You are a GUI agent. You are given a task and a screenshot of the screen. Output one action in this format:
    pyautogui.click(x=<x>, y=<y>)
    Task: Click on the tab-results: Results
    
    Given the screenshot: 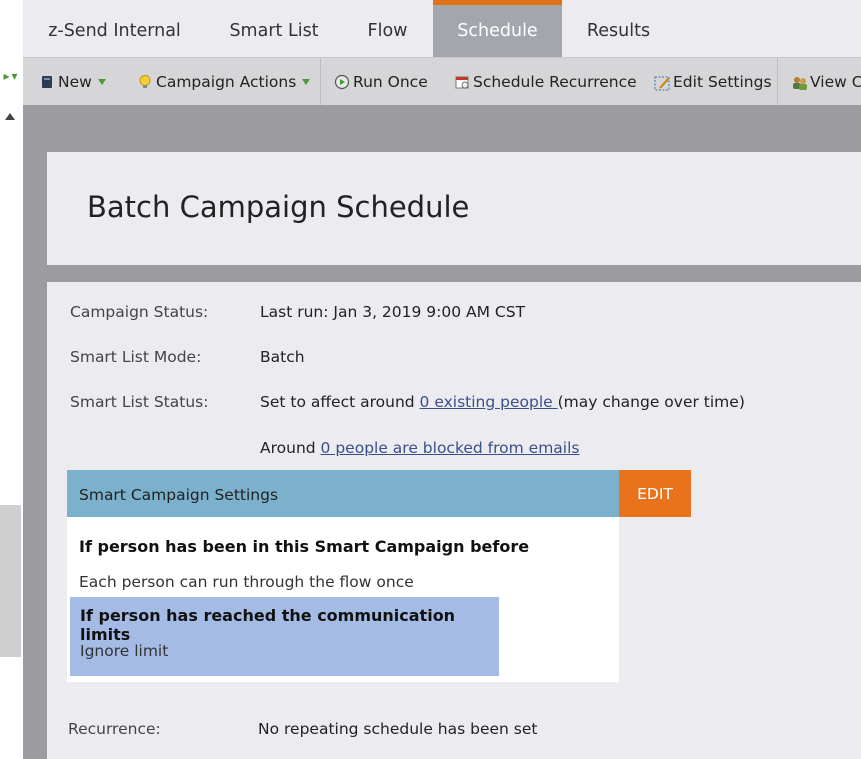 What is the action you would take?
    pyautogui.click(x=618, y=28)
    